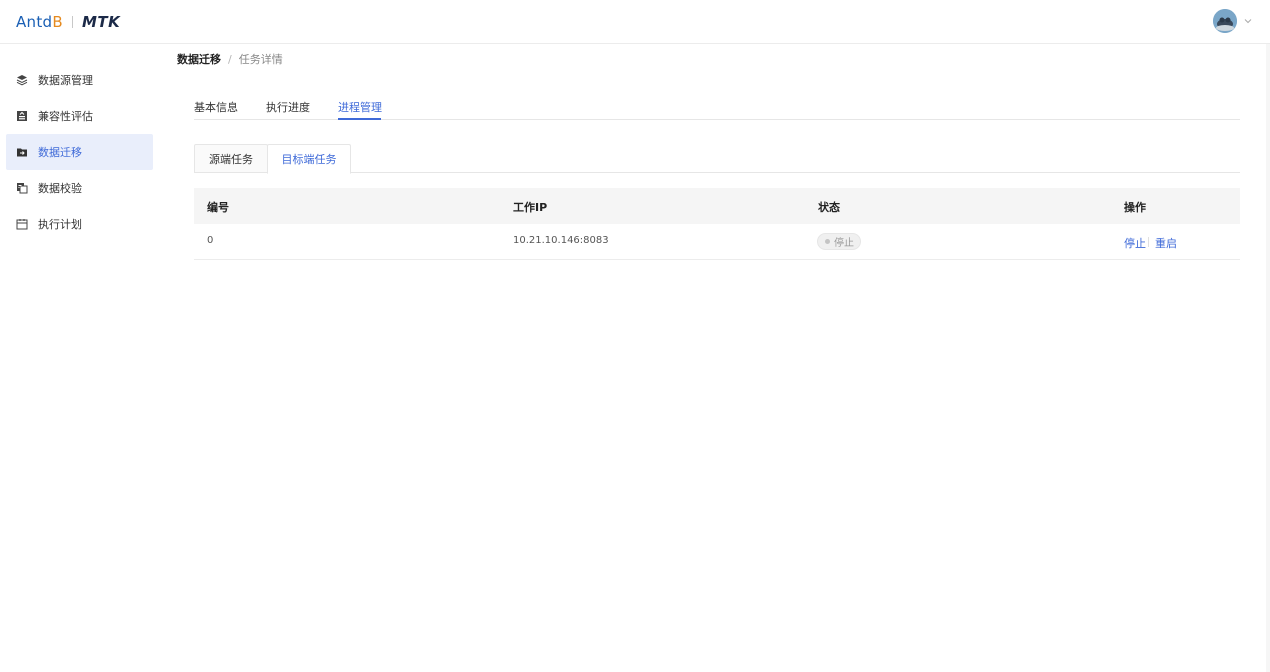 This screenshot has height=672, width=1270. Describe the element at coordinates (72, 22) in the screenshot. I see `logo-divider` at that location.